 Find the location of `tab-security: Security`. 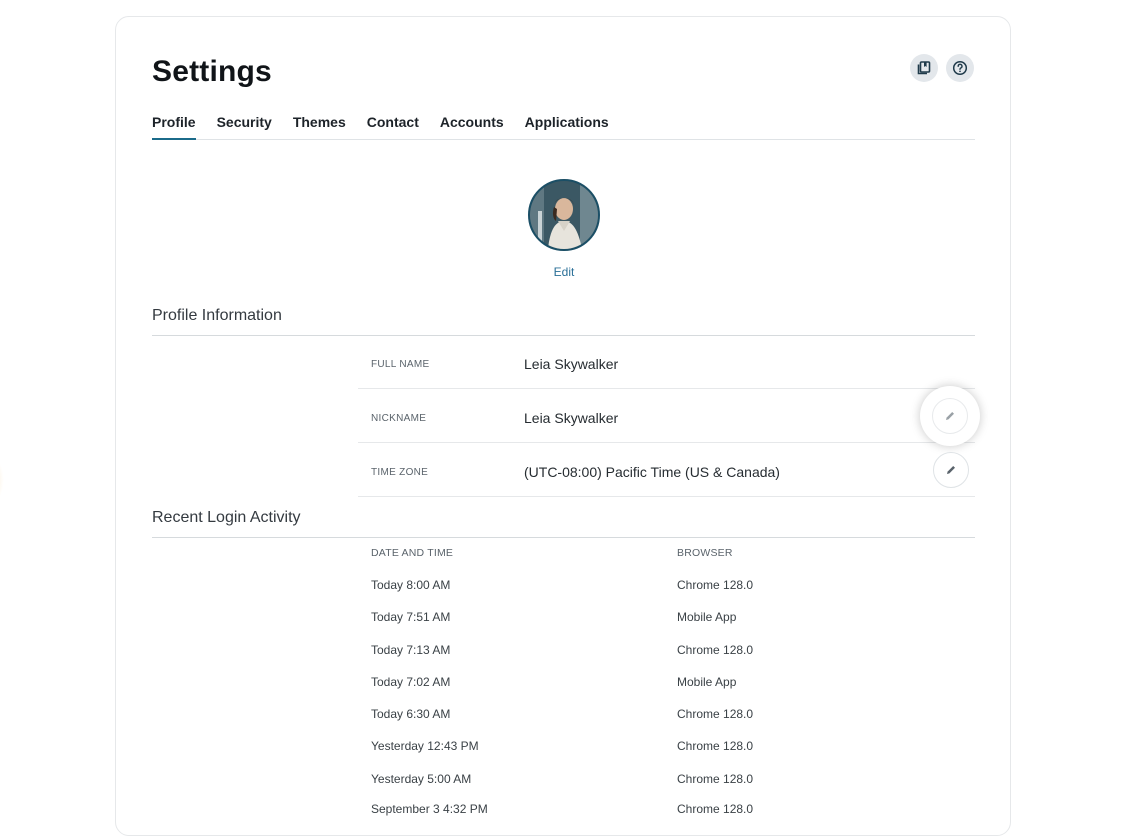

tab-security: Security is located at coordinates (244, 127).